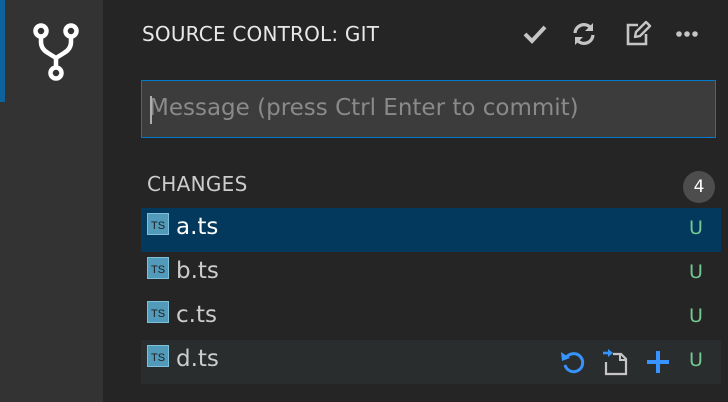  What do you see at coordinates (197, 227) in the screenshot?
I see `file-name: a.ts` at bounding box center [197, 227].